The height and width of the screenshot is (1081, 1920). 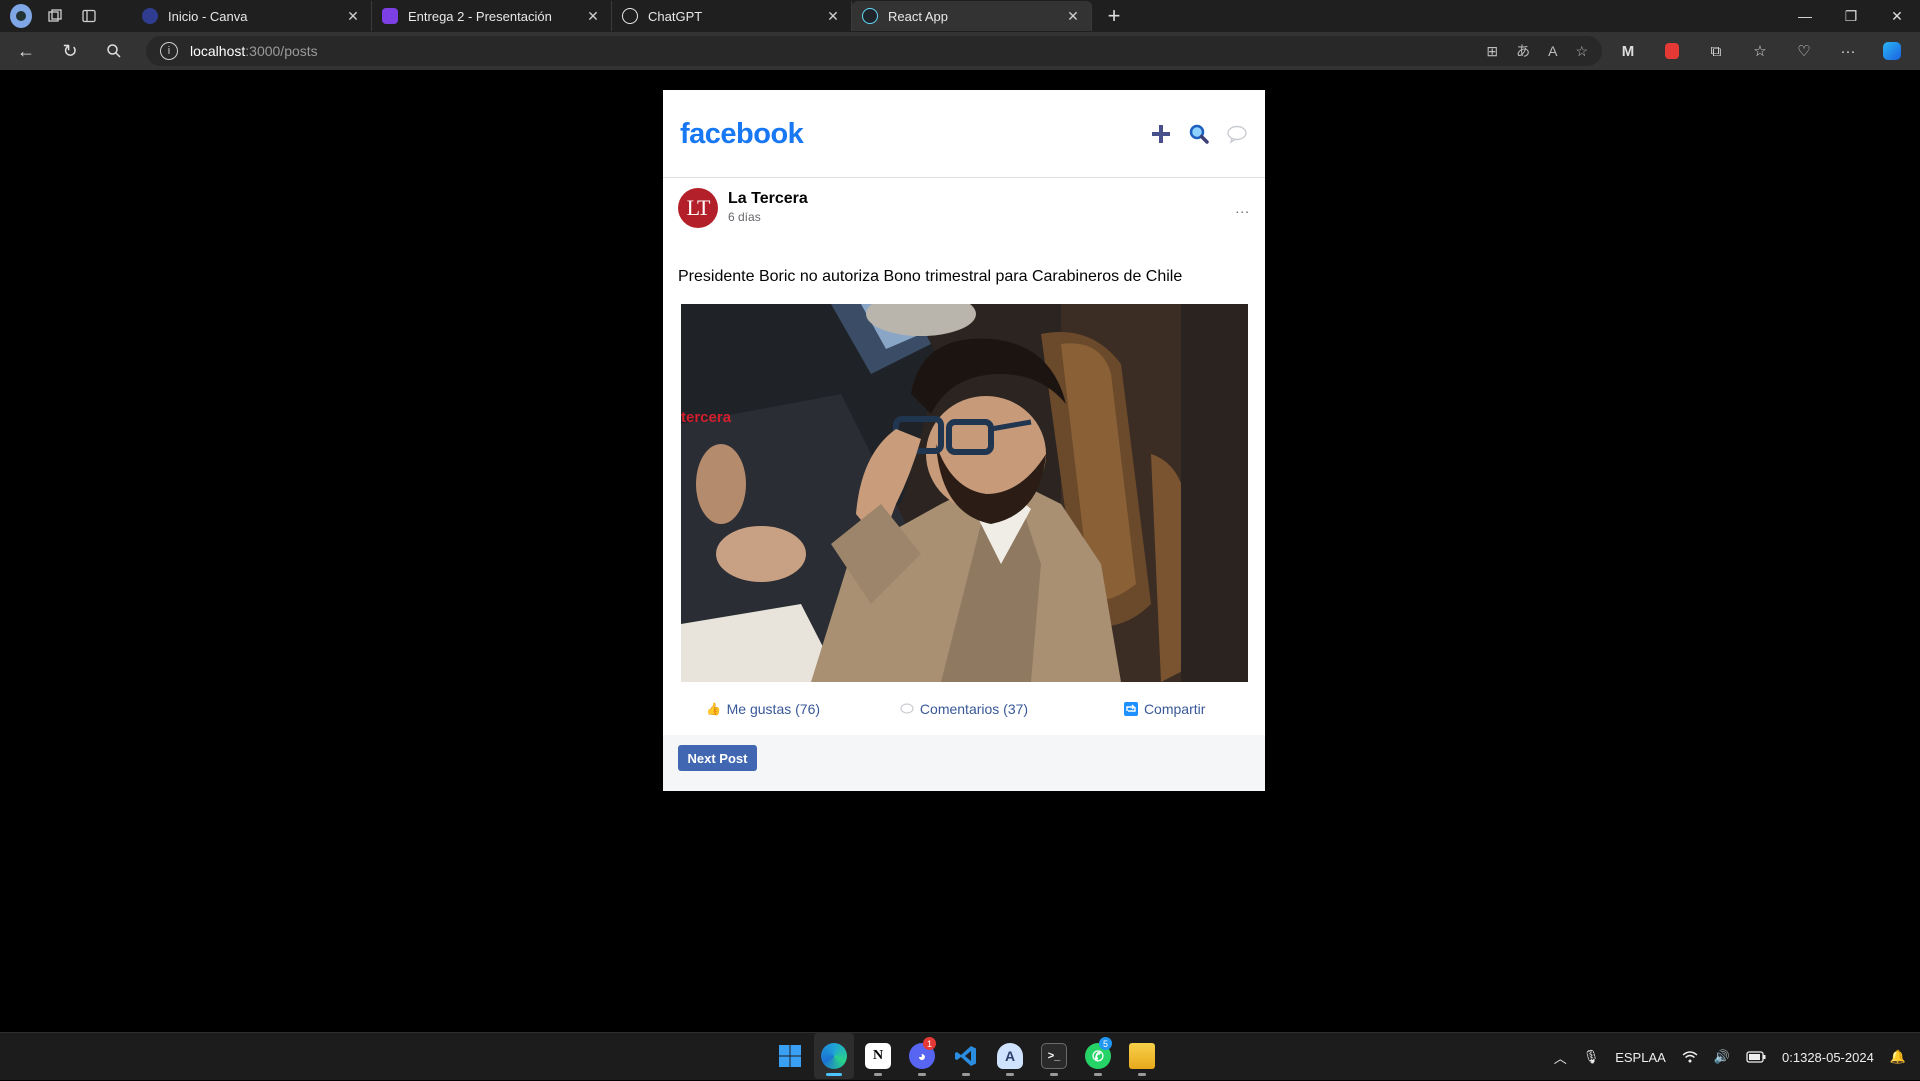 I want to click on comment-bubble-icon, so click(x=907, y=709).